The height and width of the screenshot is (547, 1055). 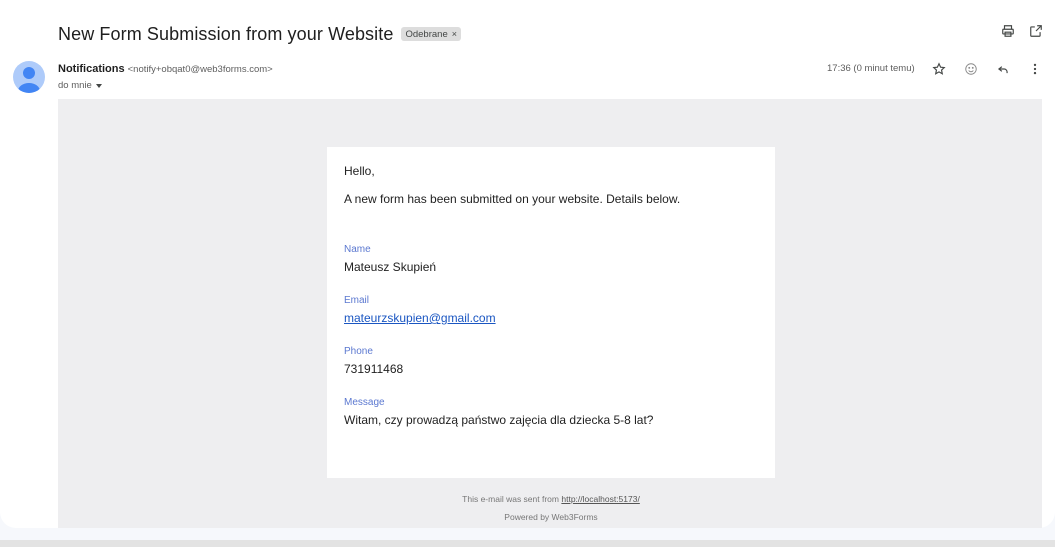 I want to click on field-label: Message, so click(x=364, y=402).